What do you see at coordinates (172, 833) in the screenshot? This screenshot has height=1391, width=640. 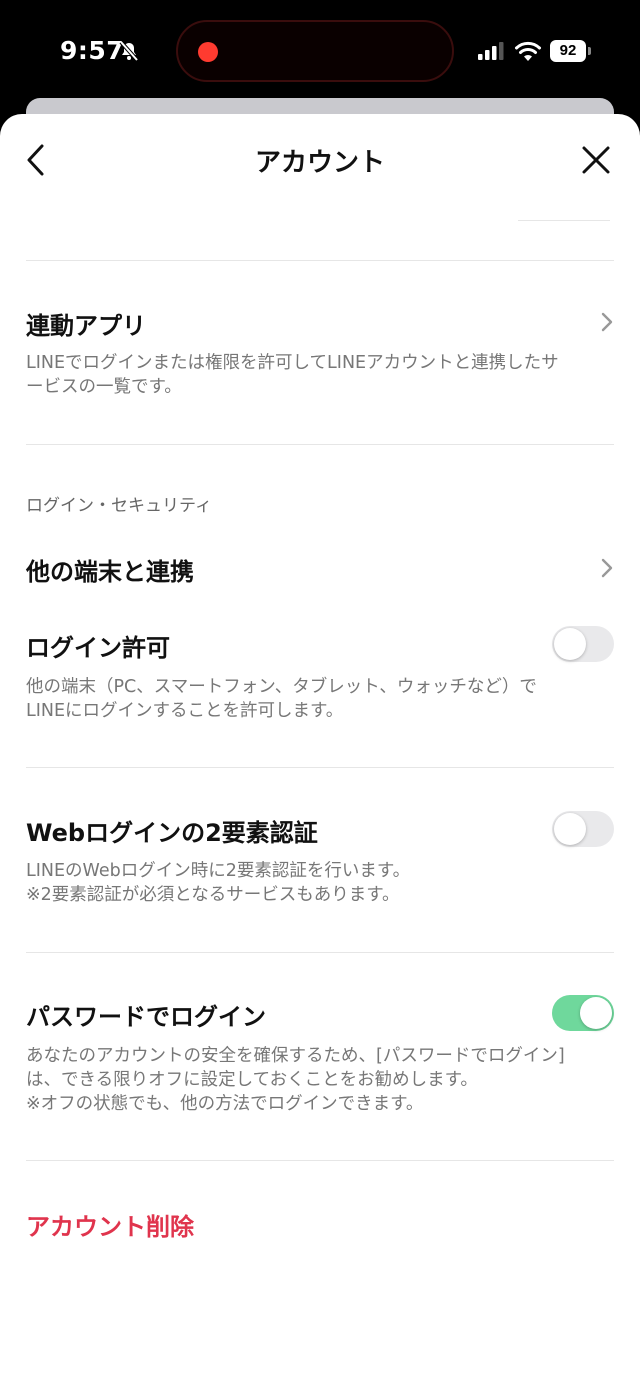 I see `web-2fa-title: Webログインの2要素認証` at bounding box center [172, 833].